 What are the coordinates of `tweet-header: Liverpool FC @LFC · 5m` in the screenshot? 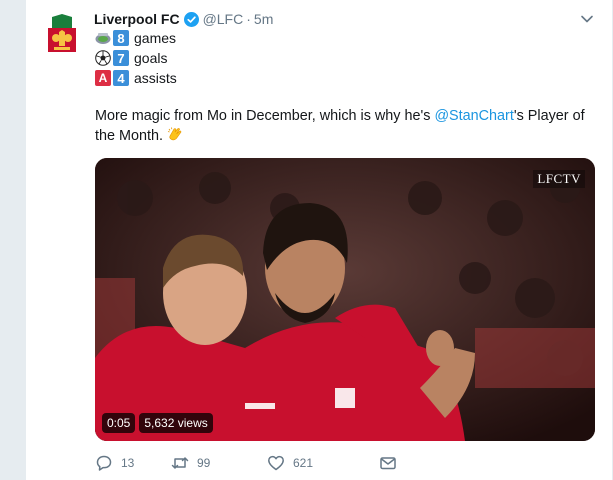 It's located at (183, 19).